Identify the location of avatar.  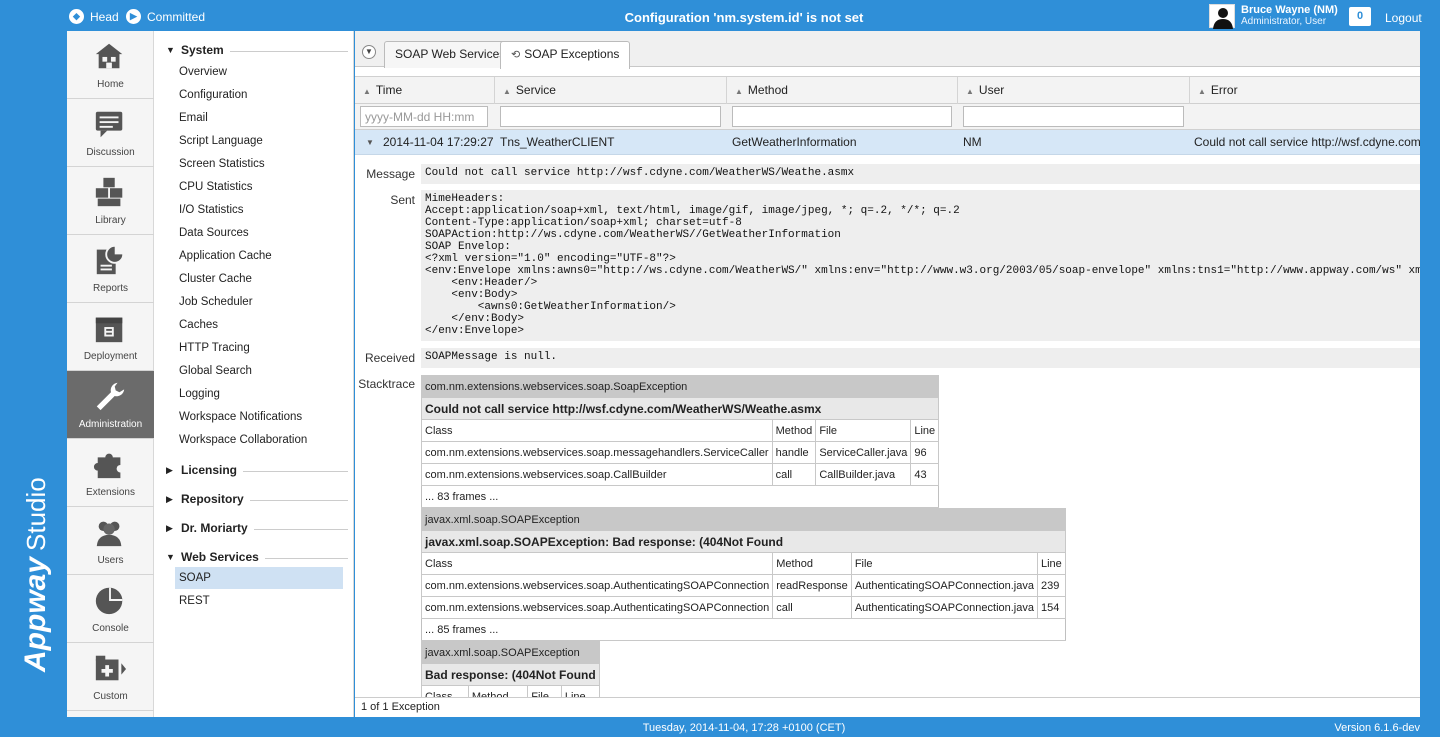
(1222, 16).